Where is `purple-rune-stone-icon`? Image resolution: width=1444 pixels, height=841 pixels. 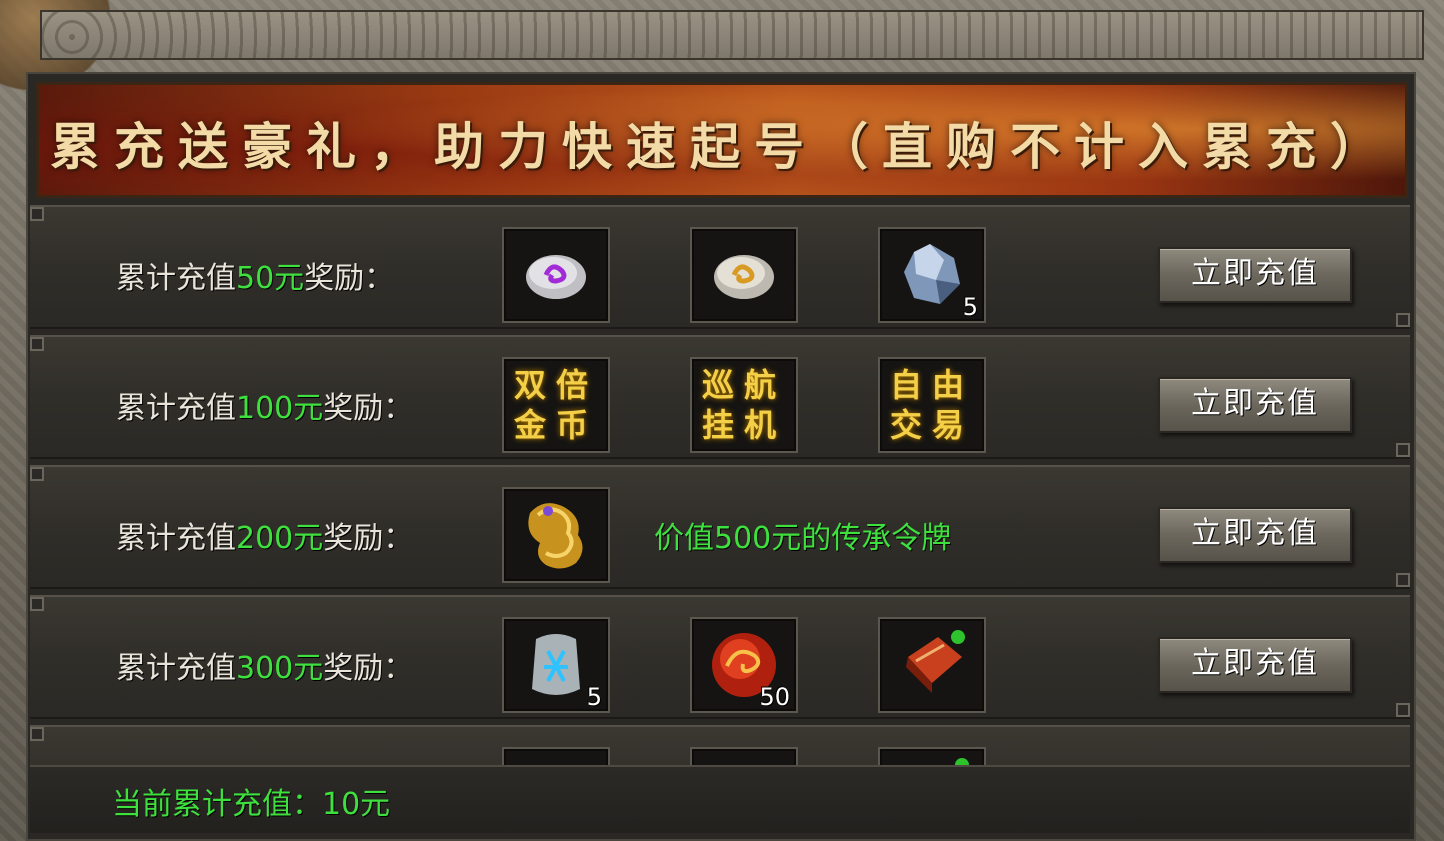
purple-rune-stone-icon is located at coordinates (556, 277).